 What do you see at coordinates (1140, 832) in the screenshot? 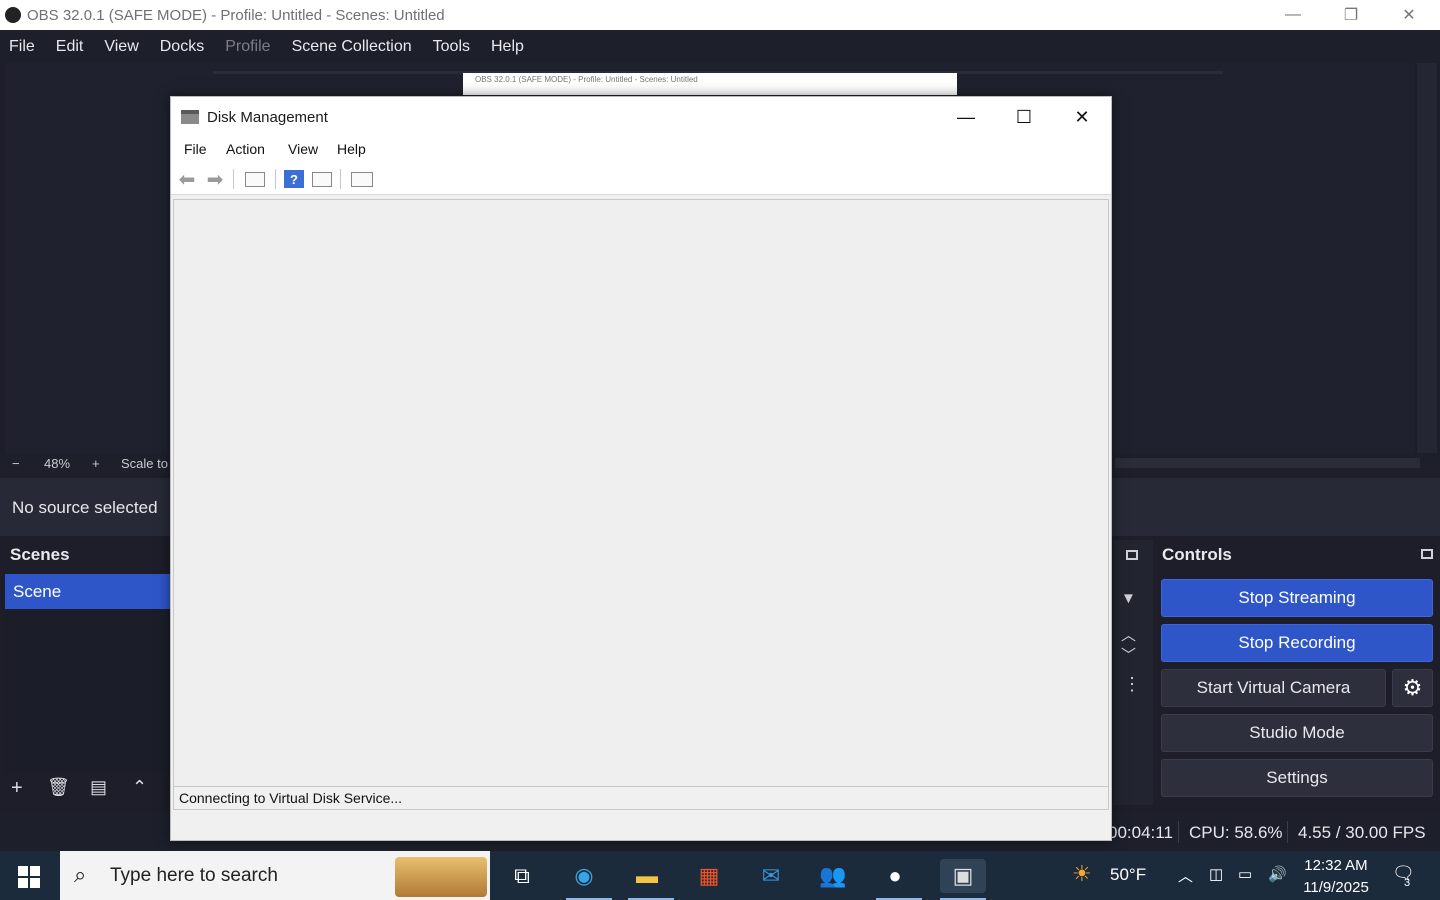
I see `stream-time: 00:04:11` at bounding box center [1140, 832].